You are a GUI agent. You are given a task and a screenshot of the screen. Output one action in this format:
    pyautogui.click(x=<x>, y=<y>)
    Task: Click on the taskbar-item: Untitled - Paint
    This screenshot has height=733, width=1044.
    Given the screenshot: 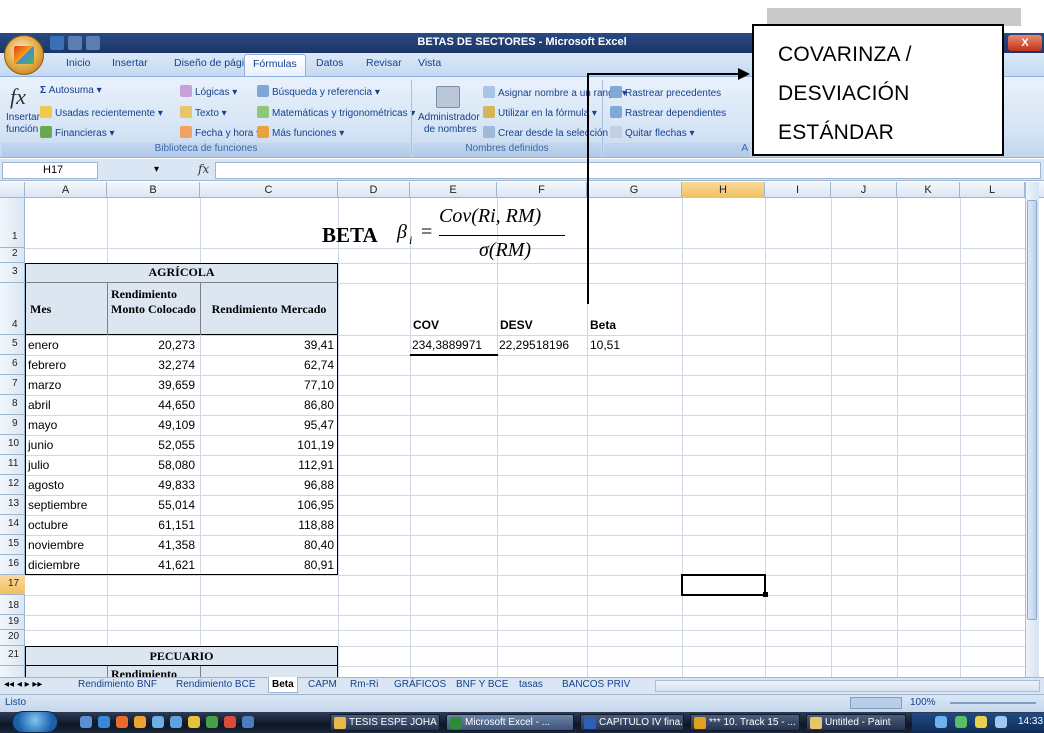 What is the action you would take?
    pyautogui.click(x=856, y=722)
    